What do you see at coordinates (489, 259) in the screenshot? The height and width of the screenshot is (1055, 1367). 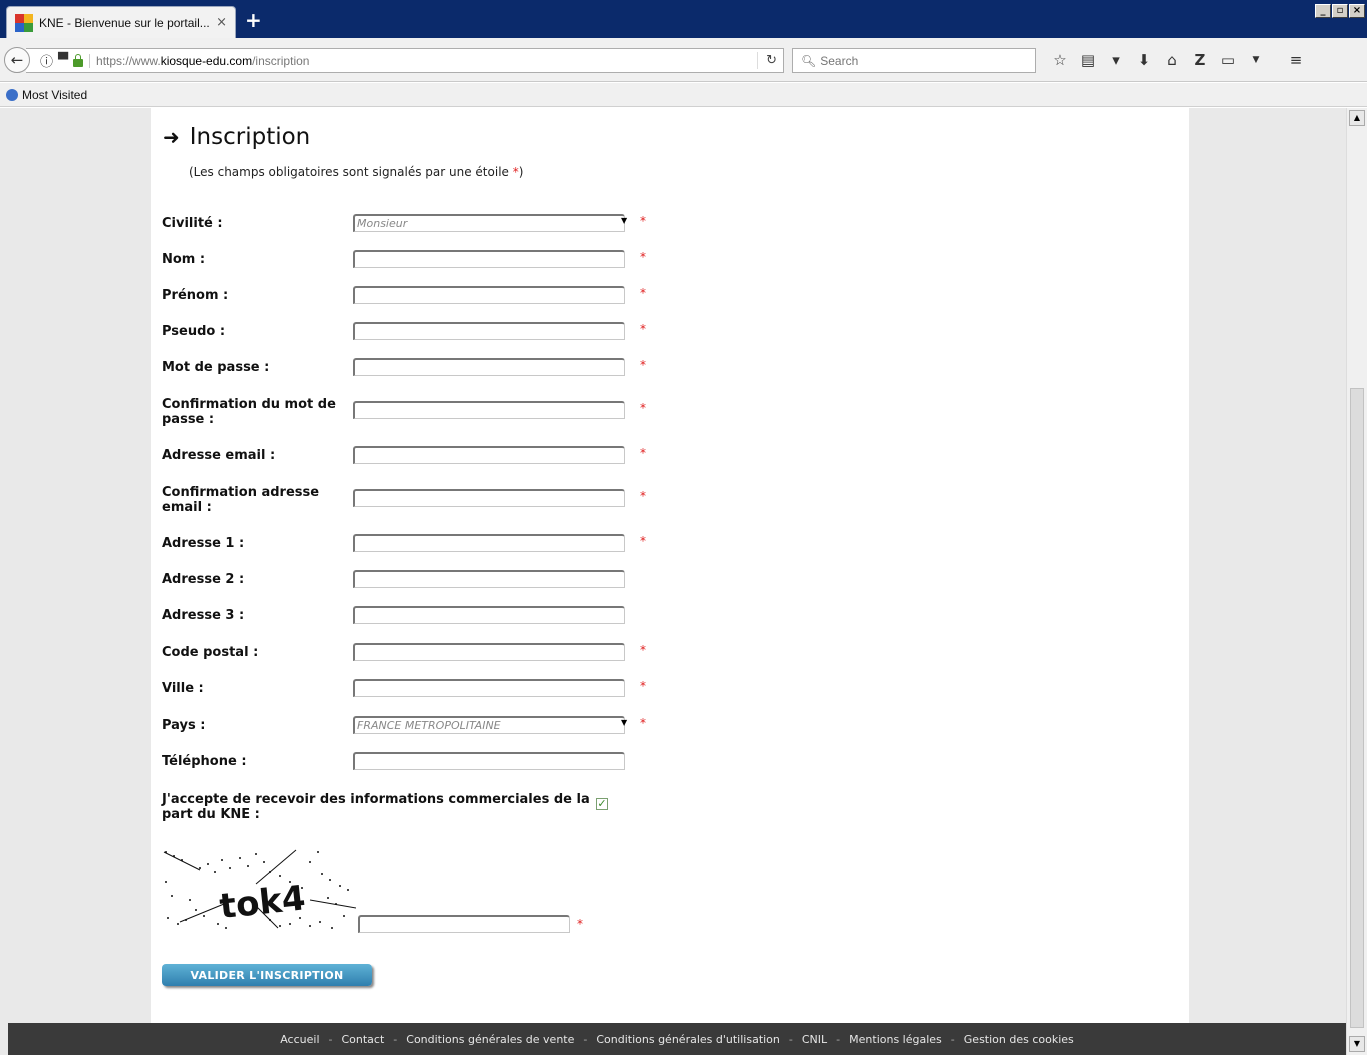 I see `nom-field` at bounding box center [489, 259].